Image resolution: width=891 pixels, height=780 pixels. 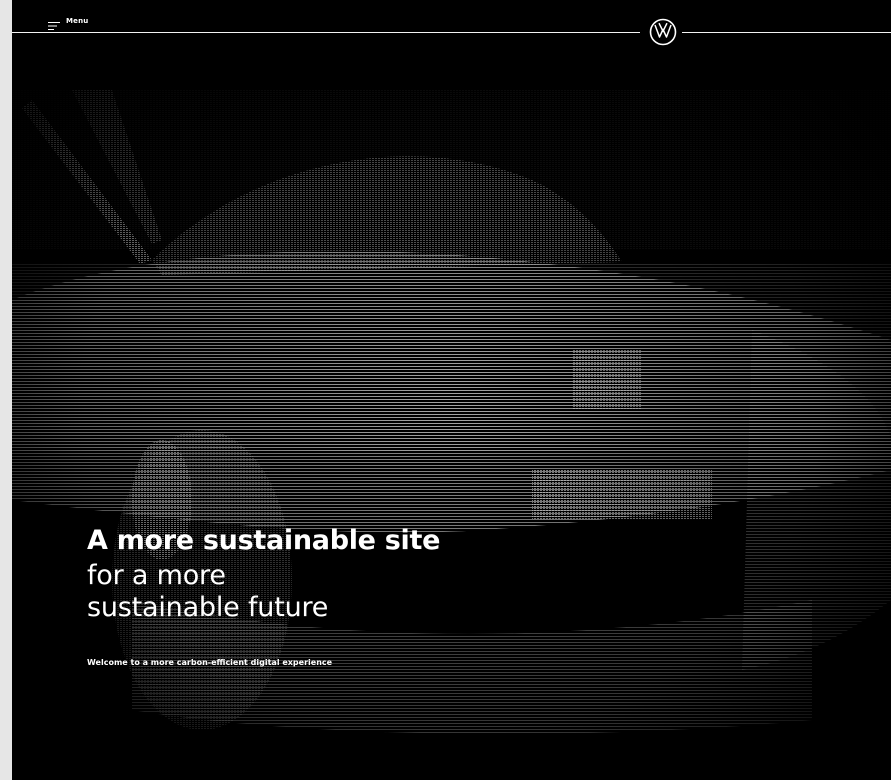 What do you see at coordinates (156, 575) in the screenshot?
I see `headline-line-2: for a more` at bounding box center [156, 575].